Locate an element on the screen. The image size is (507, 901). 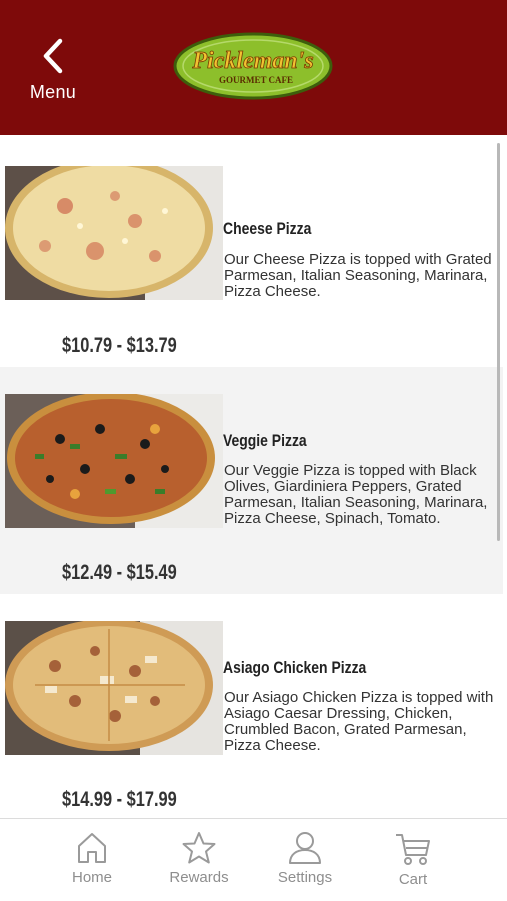
item-price: $12.49 - $15.49 is located at coordinates (119, 572).